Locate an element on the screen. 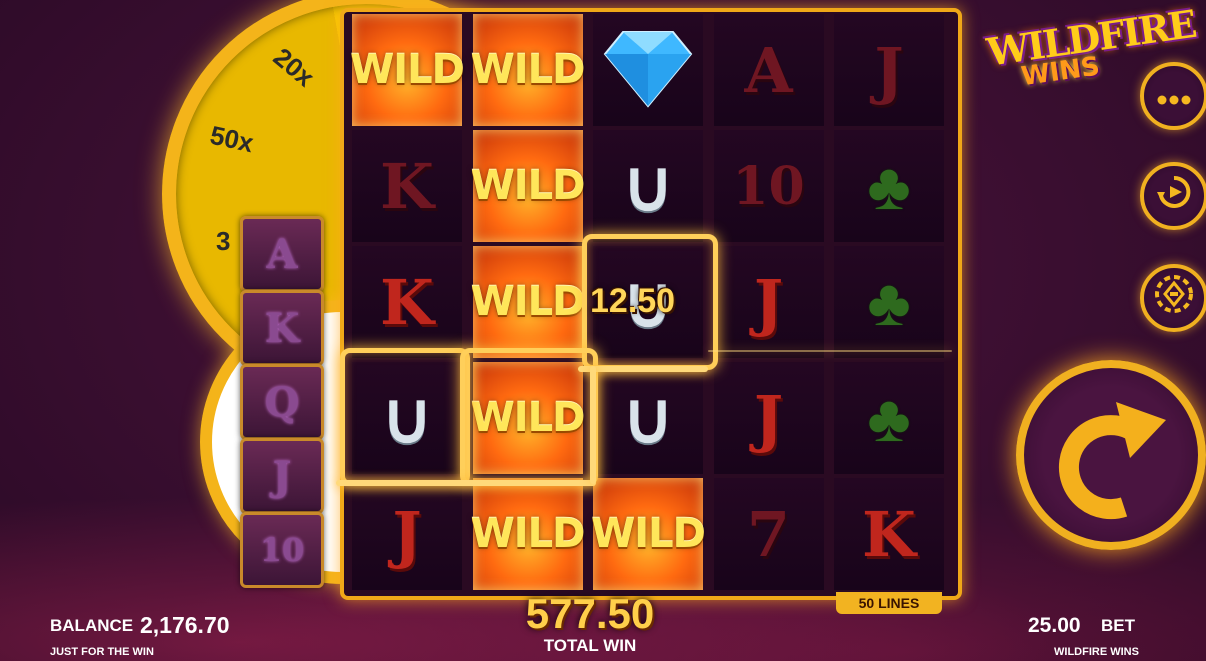 The image size is (1206, 661). wheel-label-50x: 50x is located at coordinates (232, 139).